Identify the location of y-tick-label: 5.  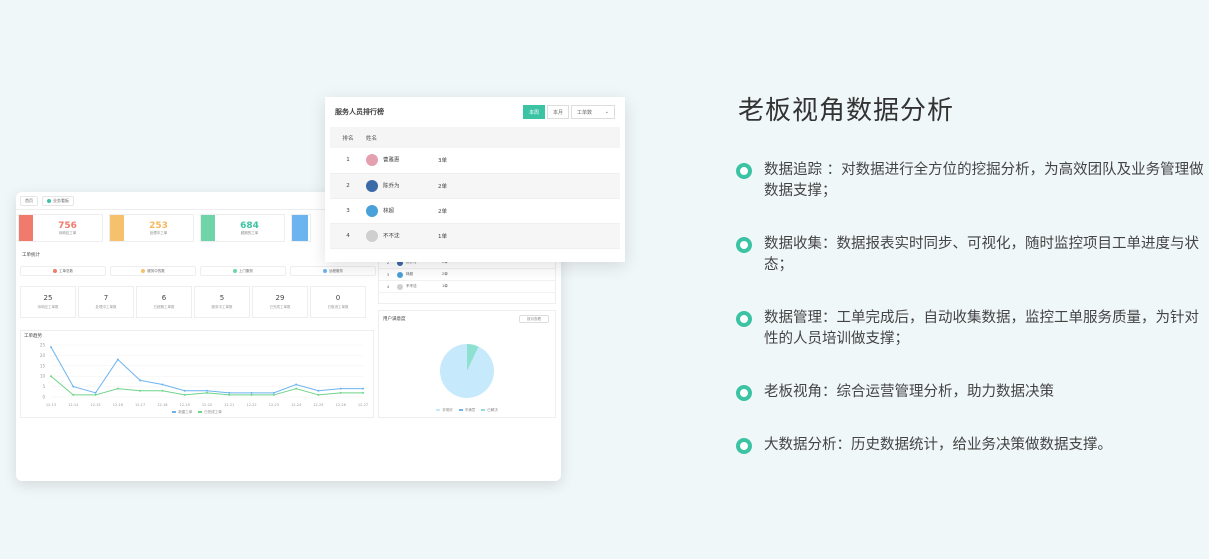
(43, 386).